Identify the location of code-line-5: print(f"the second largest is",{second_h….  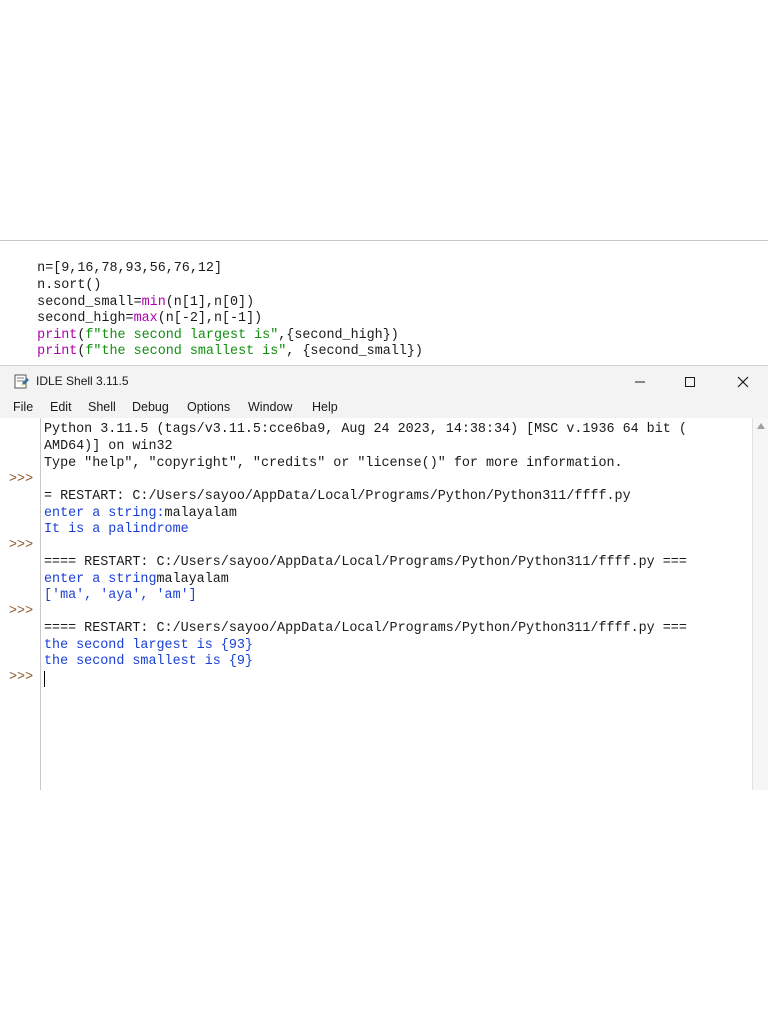
(202, 326).